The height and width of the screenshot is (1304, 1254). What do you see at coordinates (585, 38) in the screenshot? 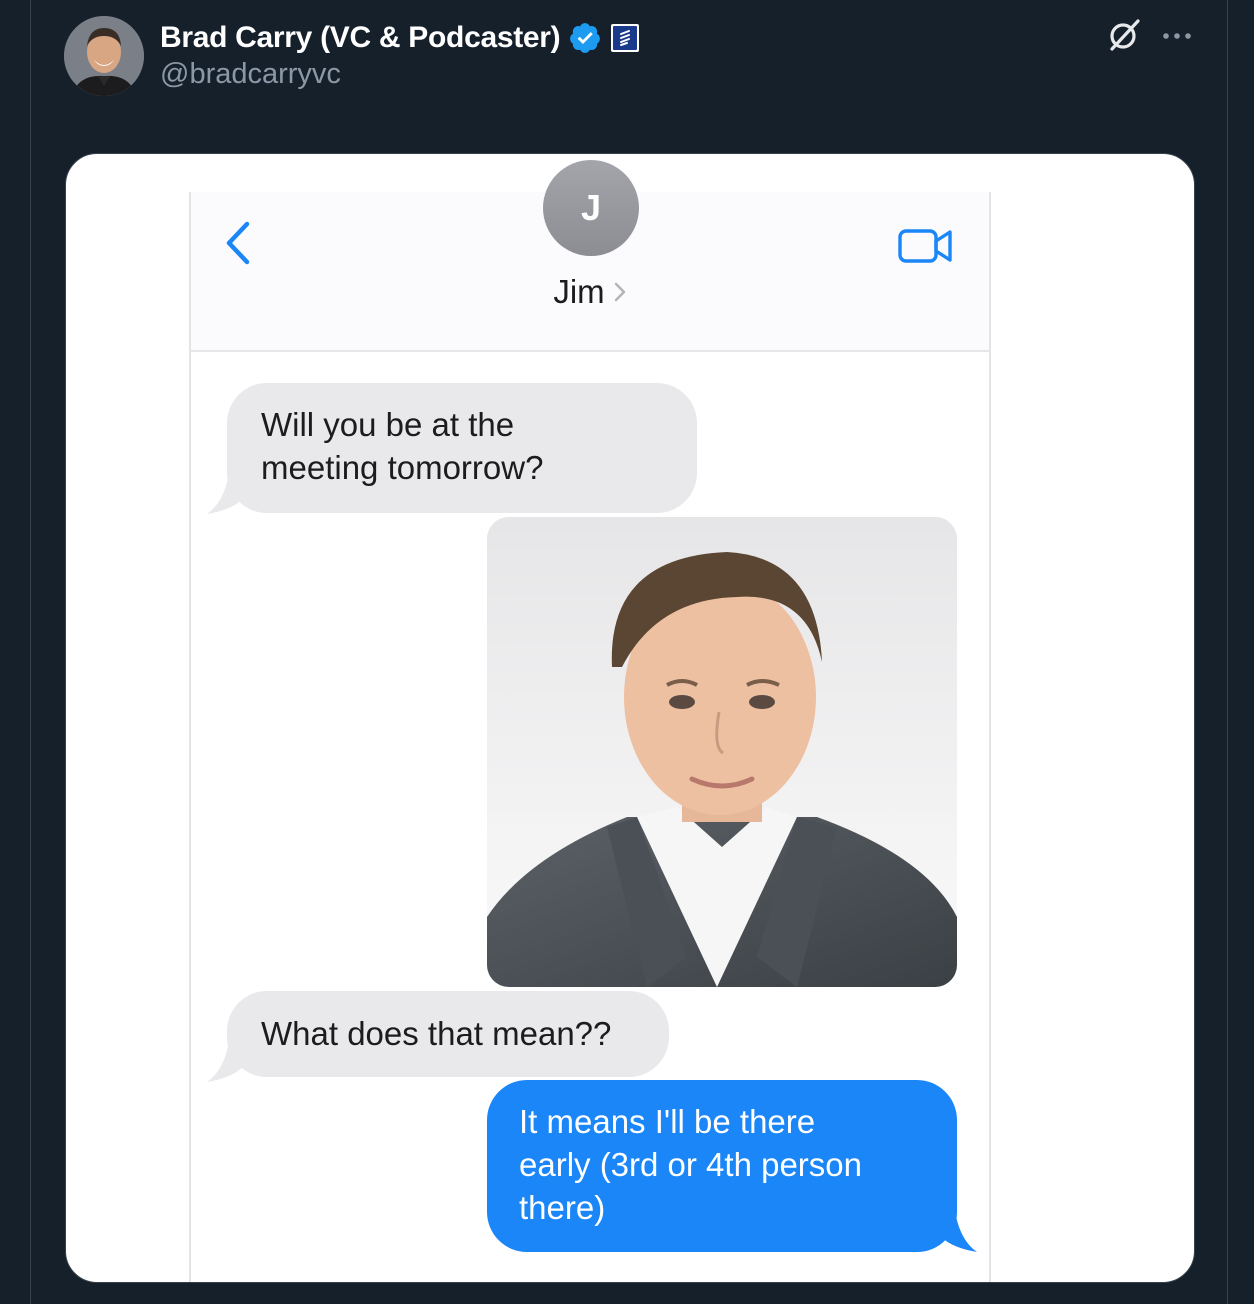
I see `verified-badge-icon` at bounding box center [585, 38].